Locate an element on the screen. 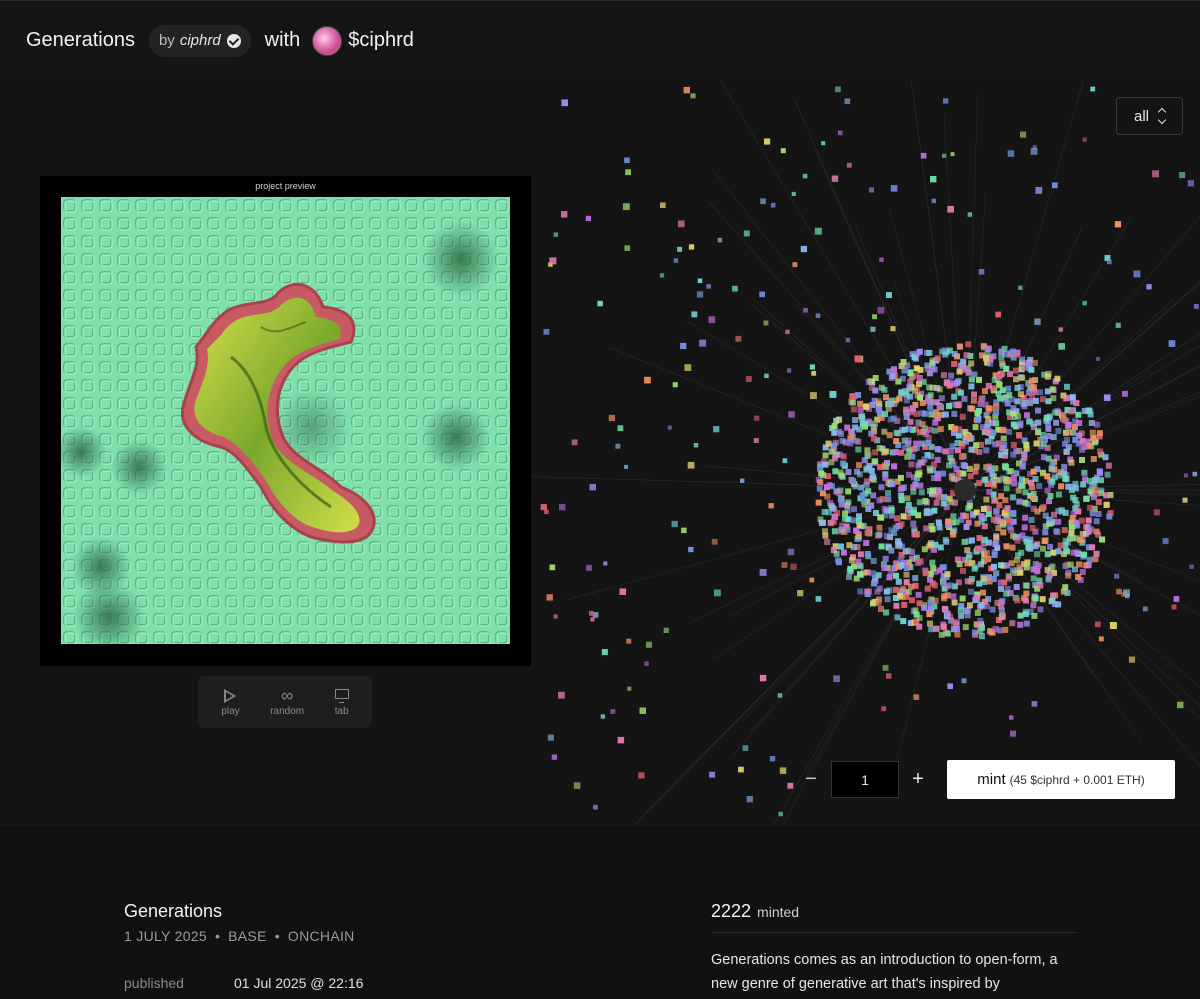 The image size is (1200, 999). infinity-icon: ∞ is located at coordinates (287, 695).